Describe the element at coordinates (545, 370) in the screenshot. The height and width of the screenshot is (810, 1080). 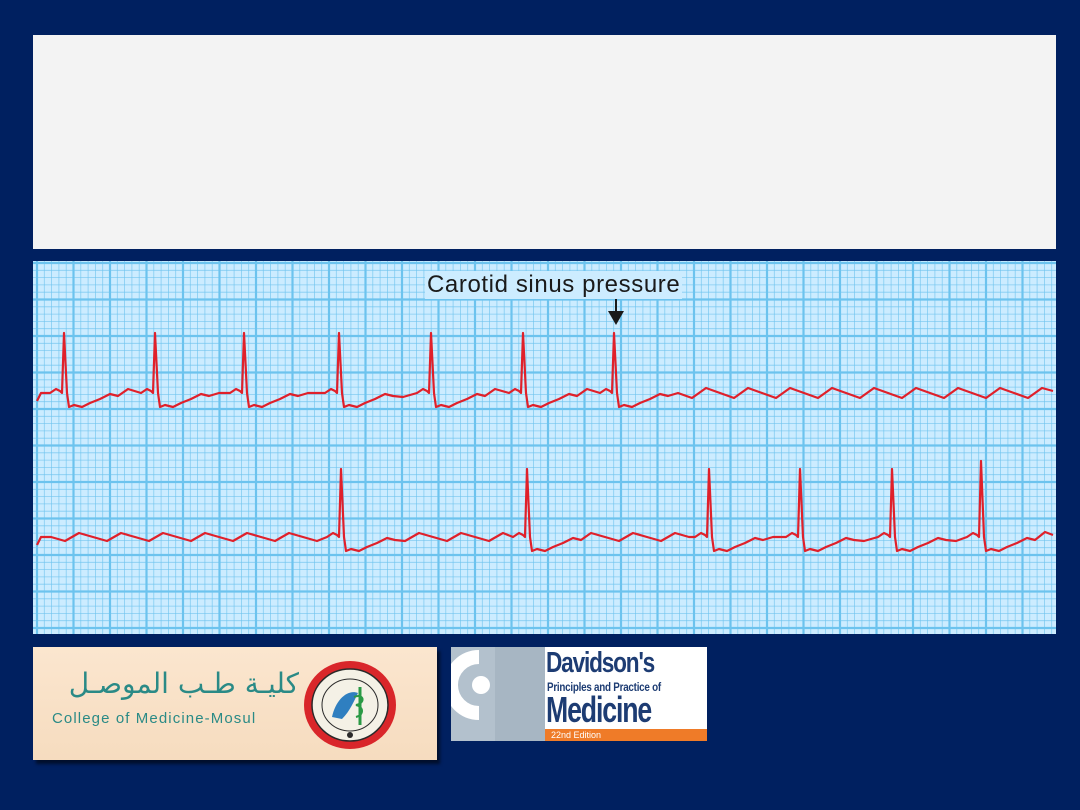
I see `ecg-trace-top` at that location.